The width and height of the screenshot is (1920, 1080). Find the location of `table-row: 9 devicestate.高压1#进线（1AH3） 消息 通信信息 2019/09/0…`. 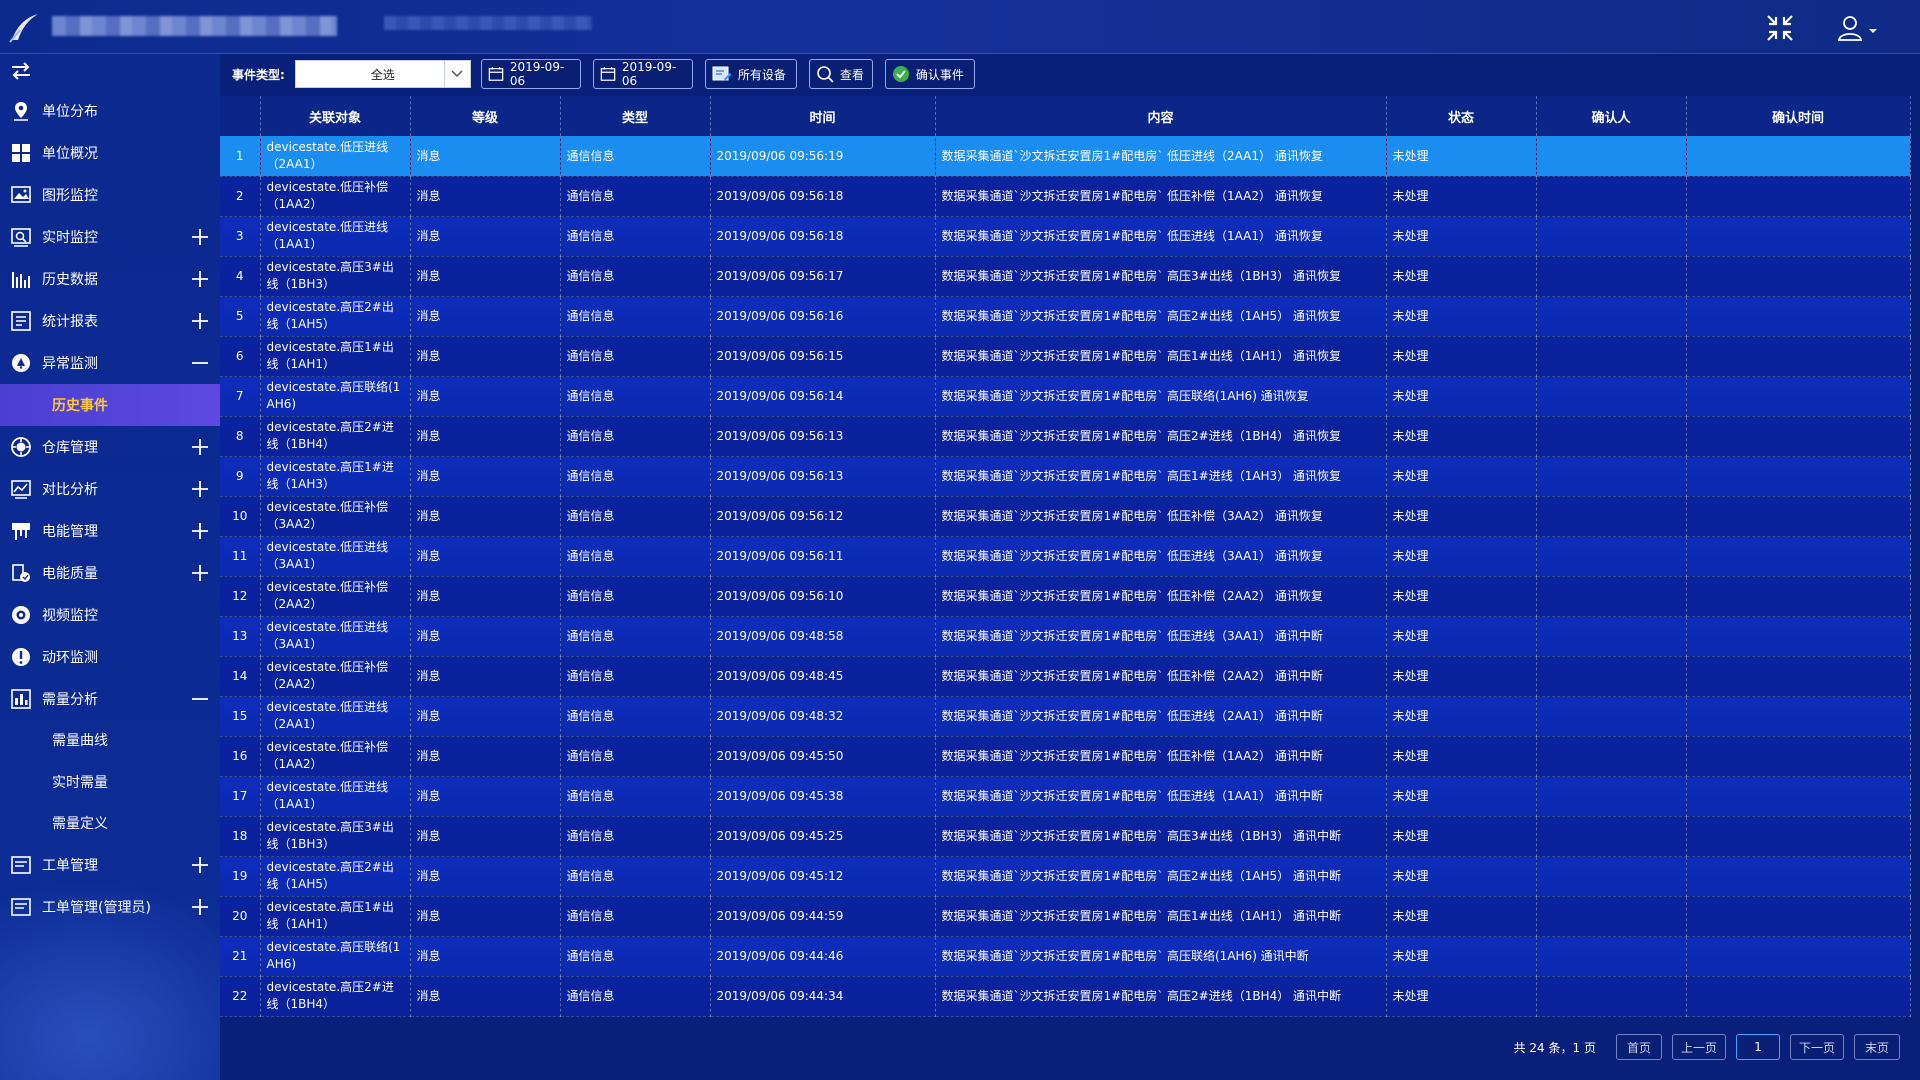

table-row: 9 devicestate.高压1#进线（1AH3） 消息 通信信息 2019/09/0… is located at coordinates (1065, 476).